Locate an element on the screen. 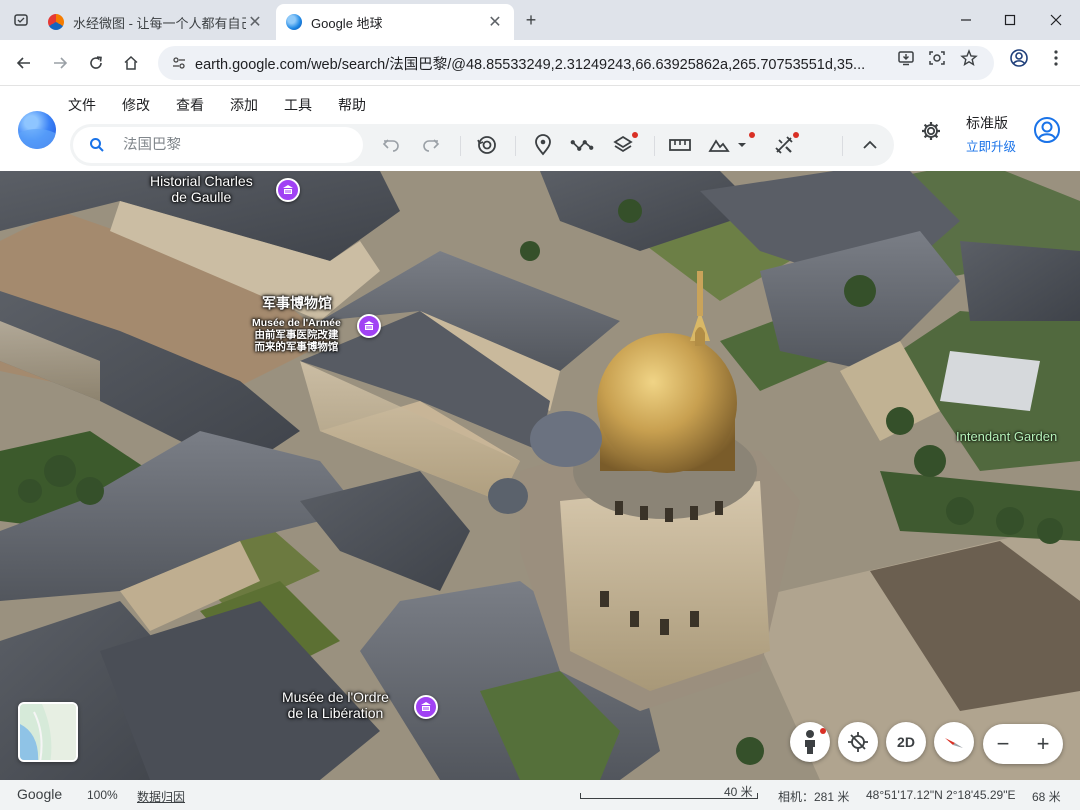 The width and height of the screenshot is (1080, 810). compass-icon is located at coordinates (954, 742).